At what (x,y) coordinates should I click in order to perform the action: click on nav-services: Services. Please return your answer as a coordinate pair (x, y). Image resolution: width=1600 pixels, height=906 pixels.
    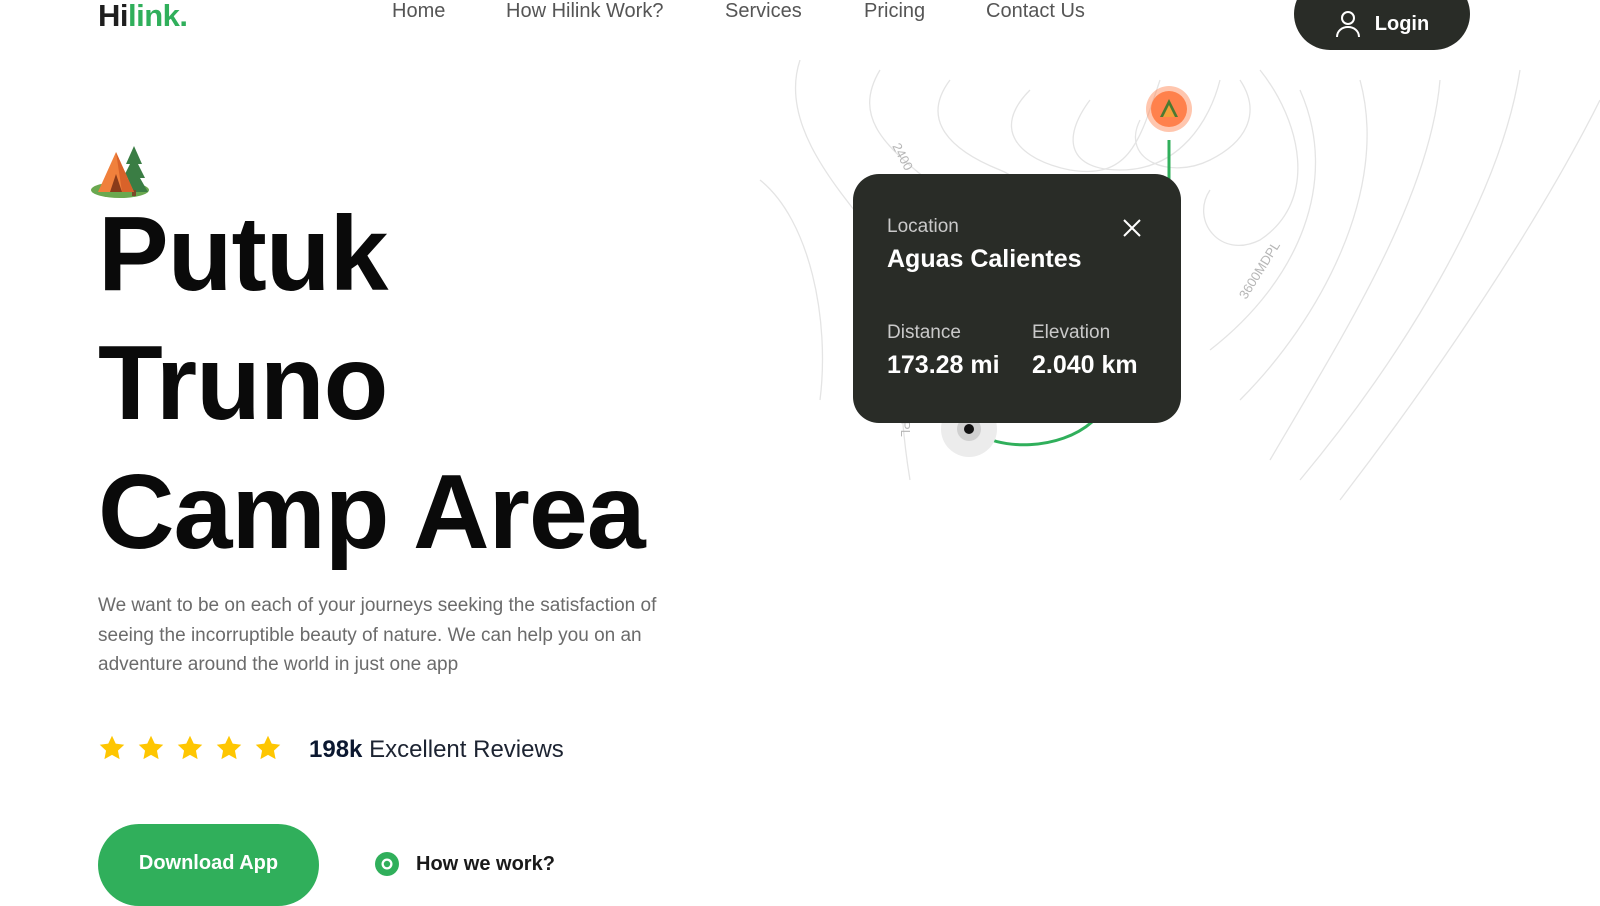
    Looking at the image, I should click on (763, 11).